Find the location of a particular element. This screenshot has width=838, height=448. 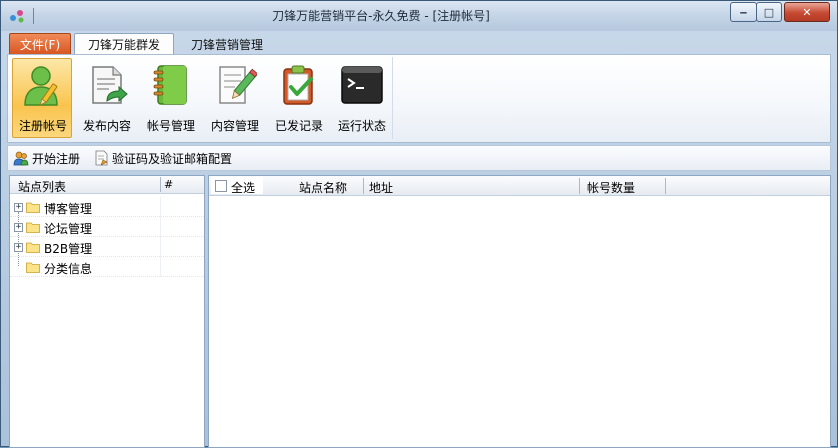

site-count-header-label: # is located at coordinates (168, 184).